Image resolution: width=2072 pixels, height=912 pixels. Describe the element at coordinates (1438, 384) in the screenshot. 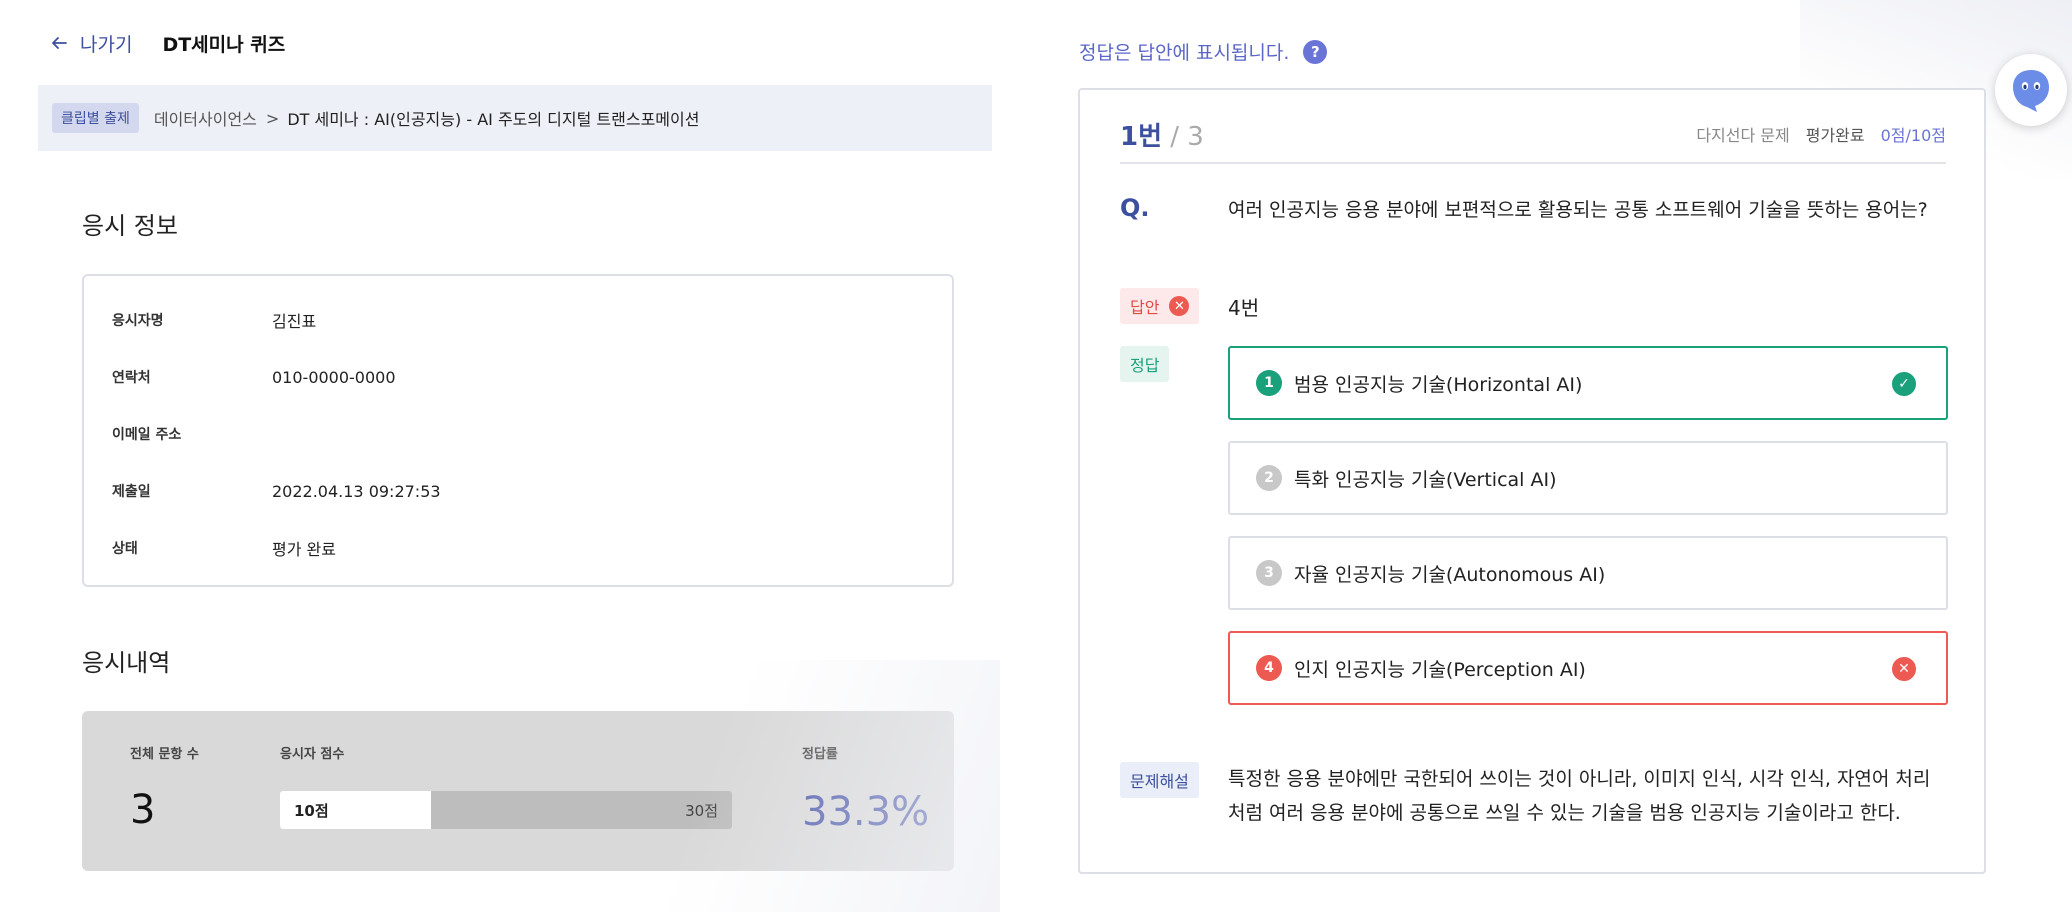

I see `option-text: 범용 인공지능 기술(Horizontal AI)` at that location.